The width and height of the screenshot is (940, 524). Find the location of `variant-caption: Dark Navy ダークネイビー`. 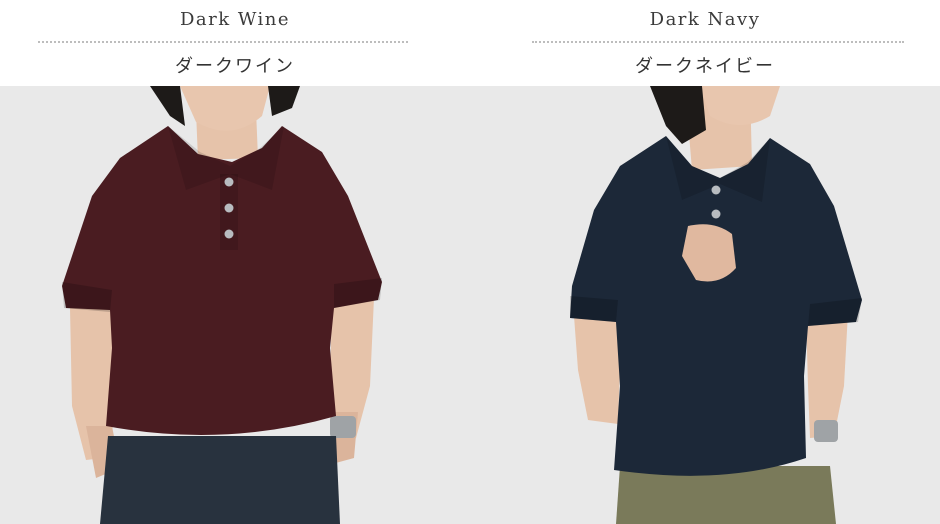

variant-caption: Dark Navy ダークネイビー is located at coordinates (705, 43).